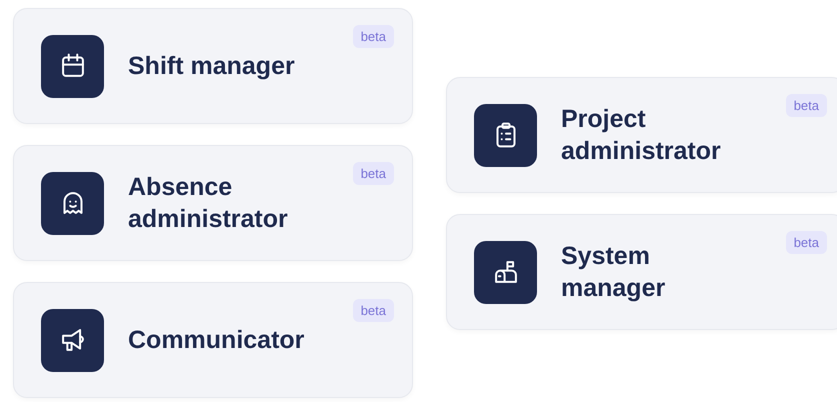  Describe the element at coordinates (72, 203) in the screenshot. I see `ghost-icon` at that location.